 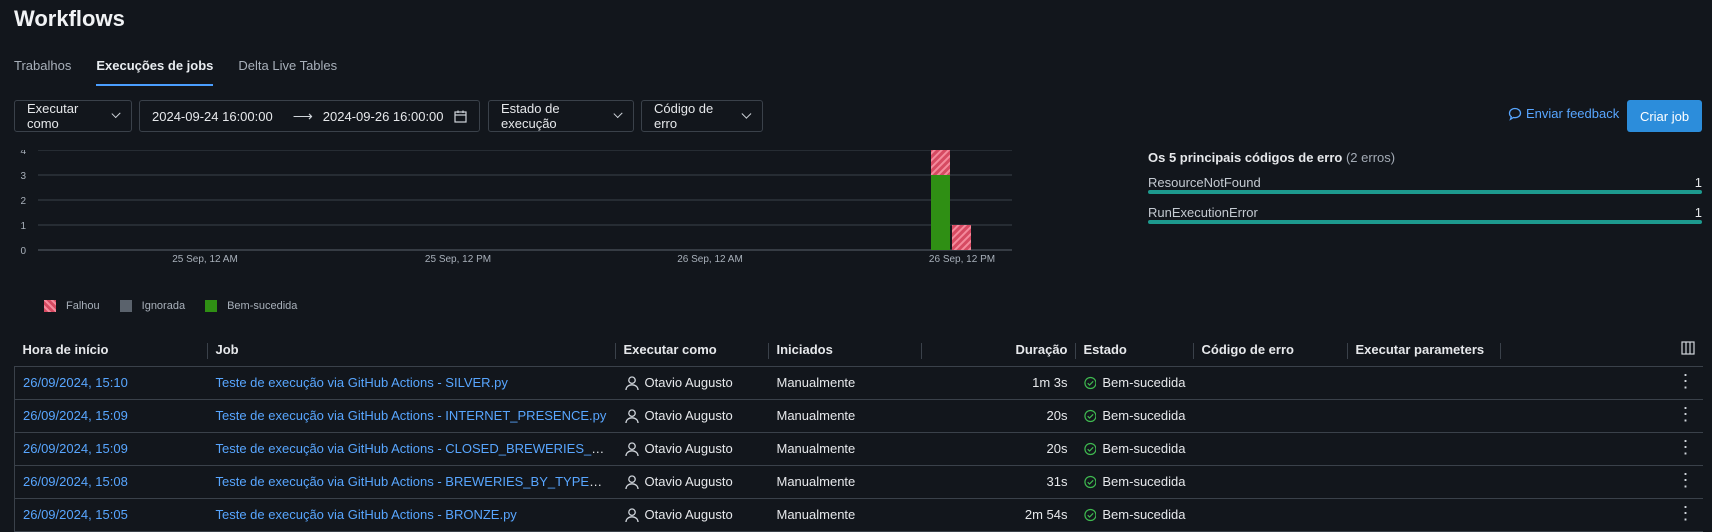 I want to click on col-duration: Duração, so click(x=998, y=350).